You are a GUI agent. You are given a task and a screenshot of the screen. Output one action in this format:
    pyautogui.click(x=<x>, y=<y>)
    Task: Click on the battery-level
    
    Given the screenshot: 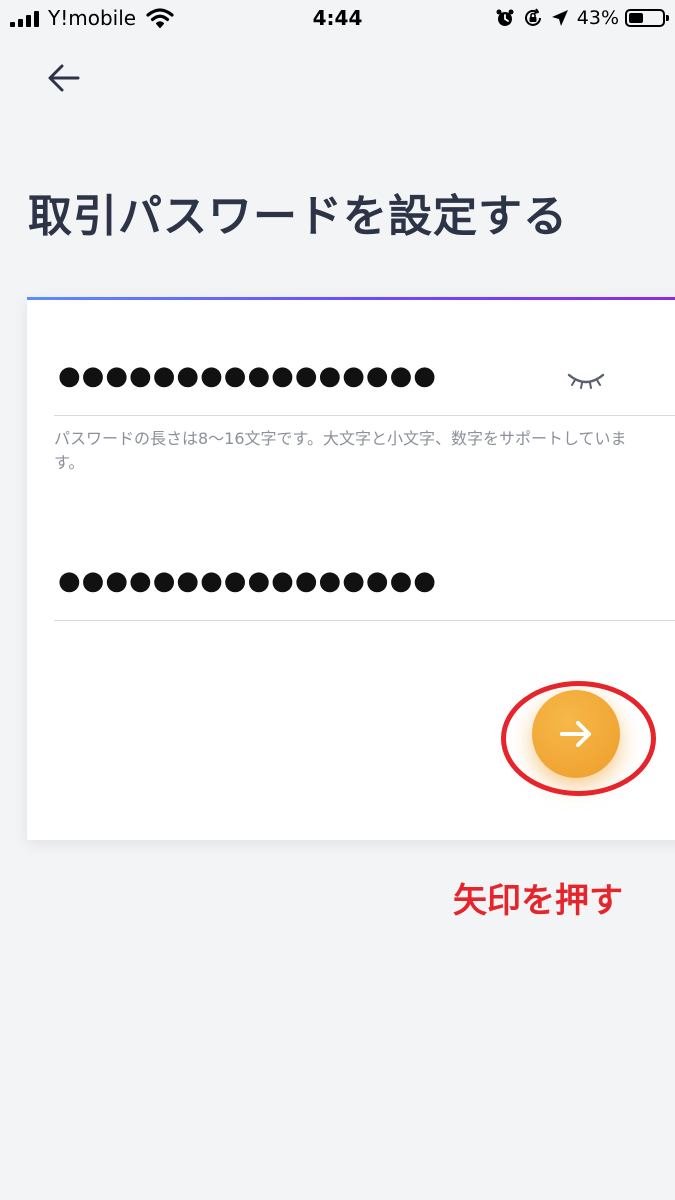 What is the action you would take?
    pyautogui.click(x=636, y=18)
    